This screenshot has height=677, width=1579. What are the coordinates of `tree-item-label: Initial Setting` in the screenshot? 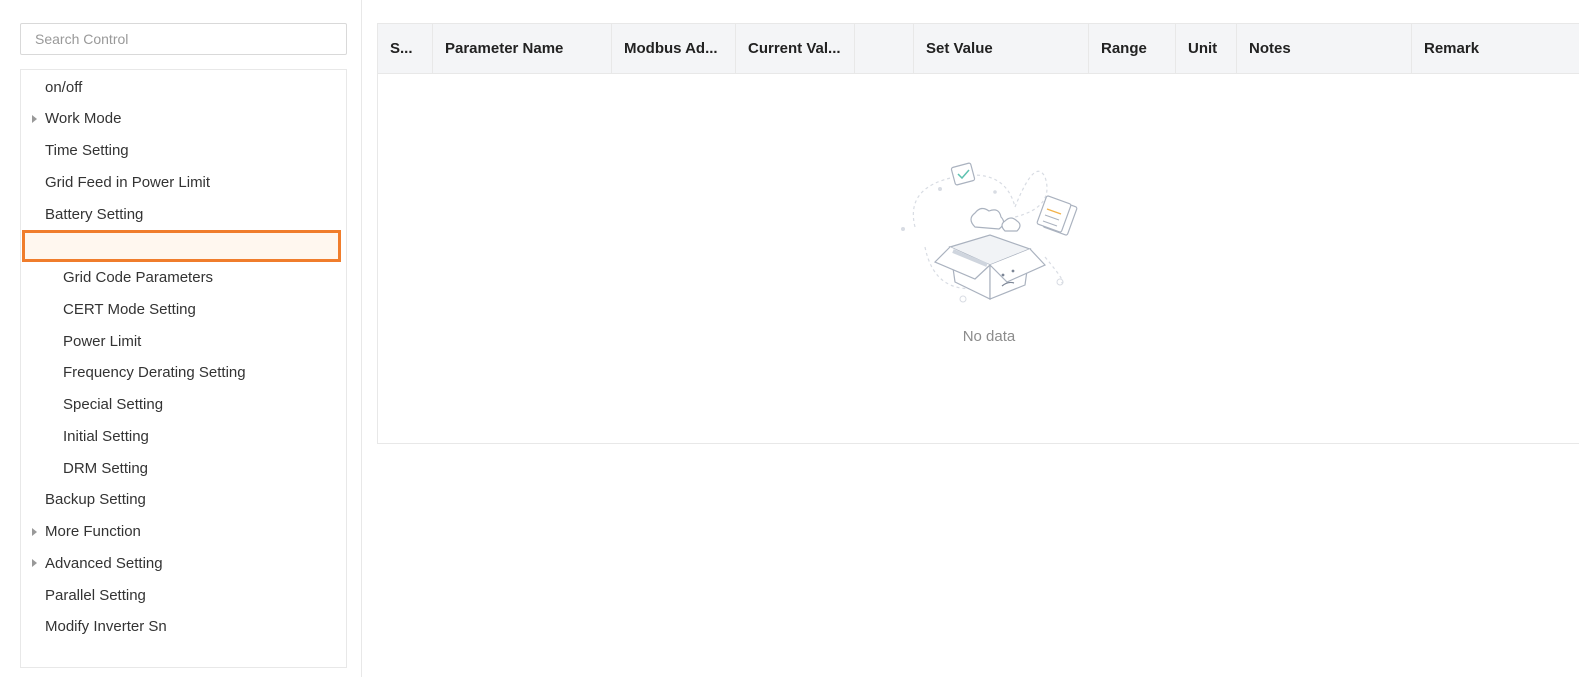 It's located at (106, 436).